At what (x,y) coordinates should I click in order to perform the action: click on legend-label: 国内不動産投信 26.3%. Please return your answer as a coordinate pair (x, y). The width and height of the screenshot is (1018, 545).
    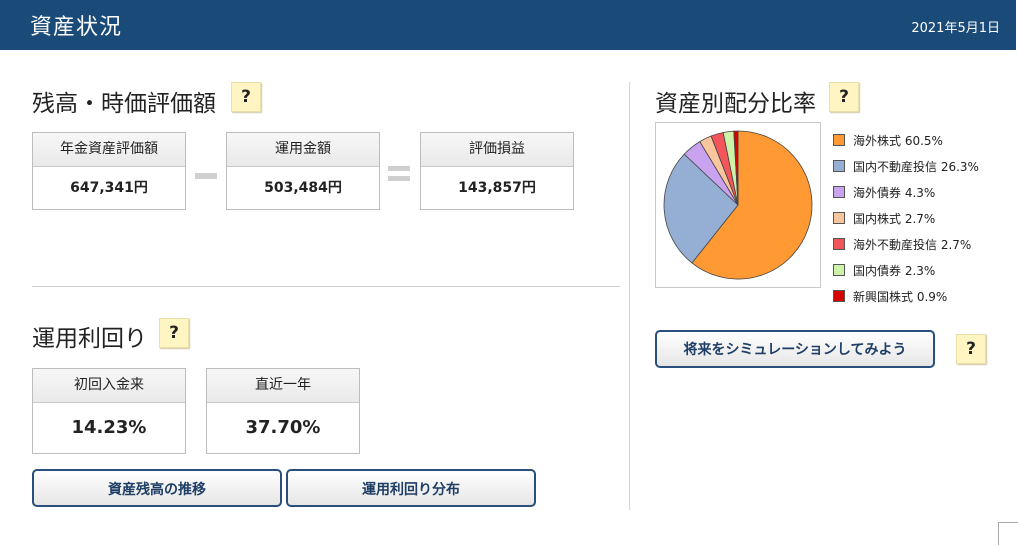
    Looking at the image, I should click on (916, 167).